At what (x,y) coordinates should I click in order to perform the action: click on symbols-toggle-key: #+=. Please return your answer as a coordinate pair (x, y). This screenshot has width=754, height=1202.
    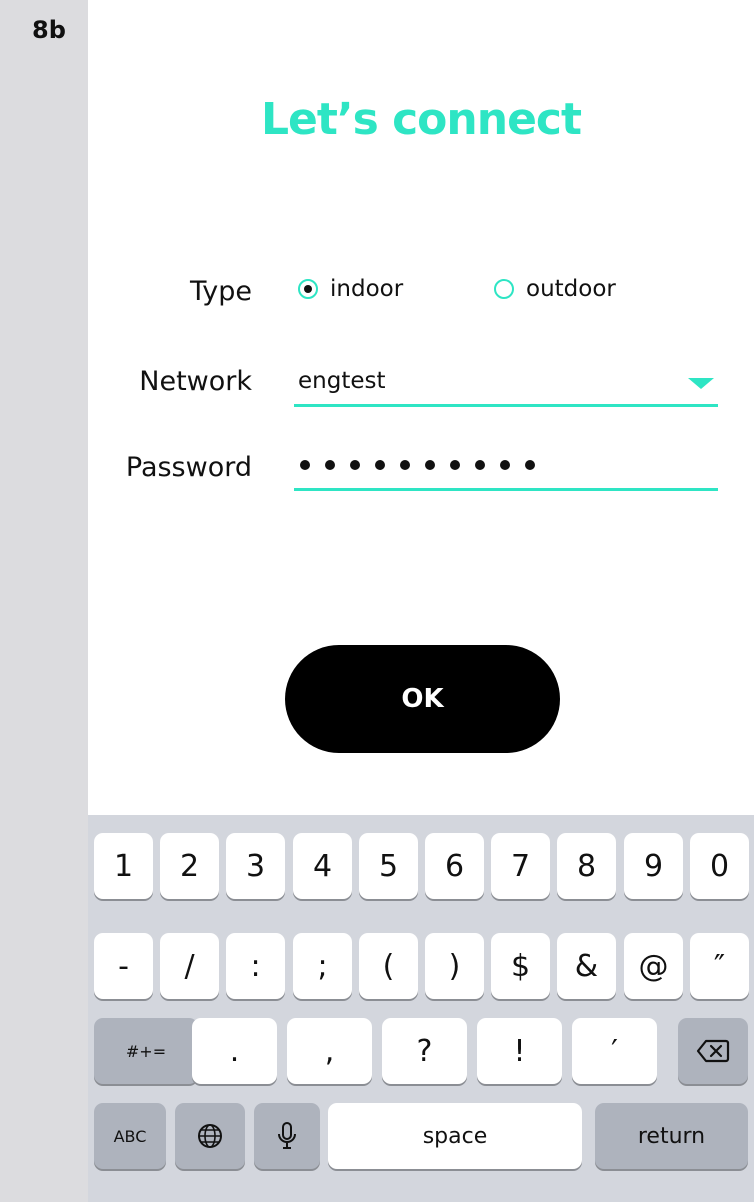
    Looking at the image, I should click on (146, 1051).